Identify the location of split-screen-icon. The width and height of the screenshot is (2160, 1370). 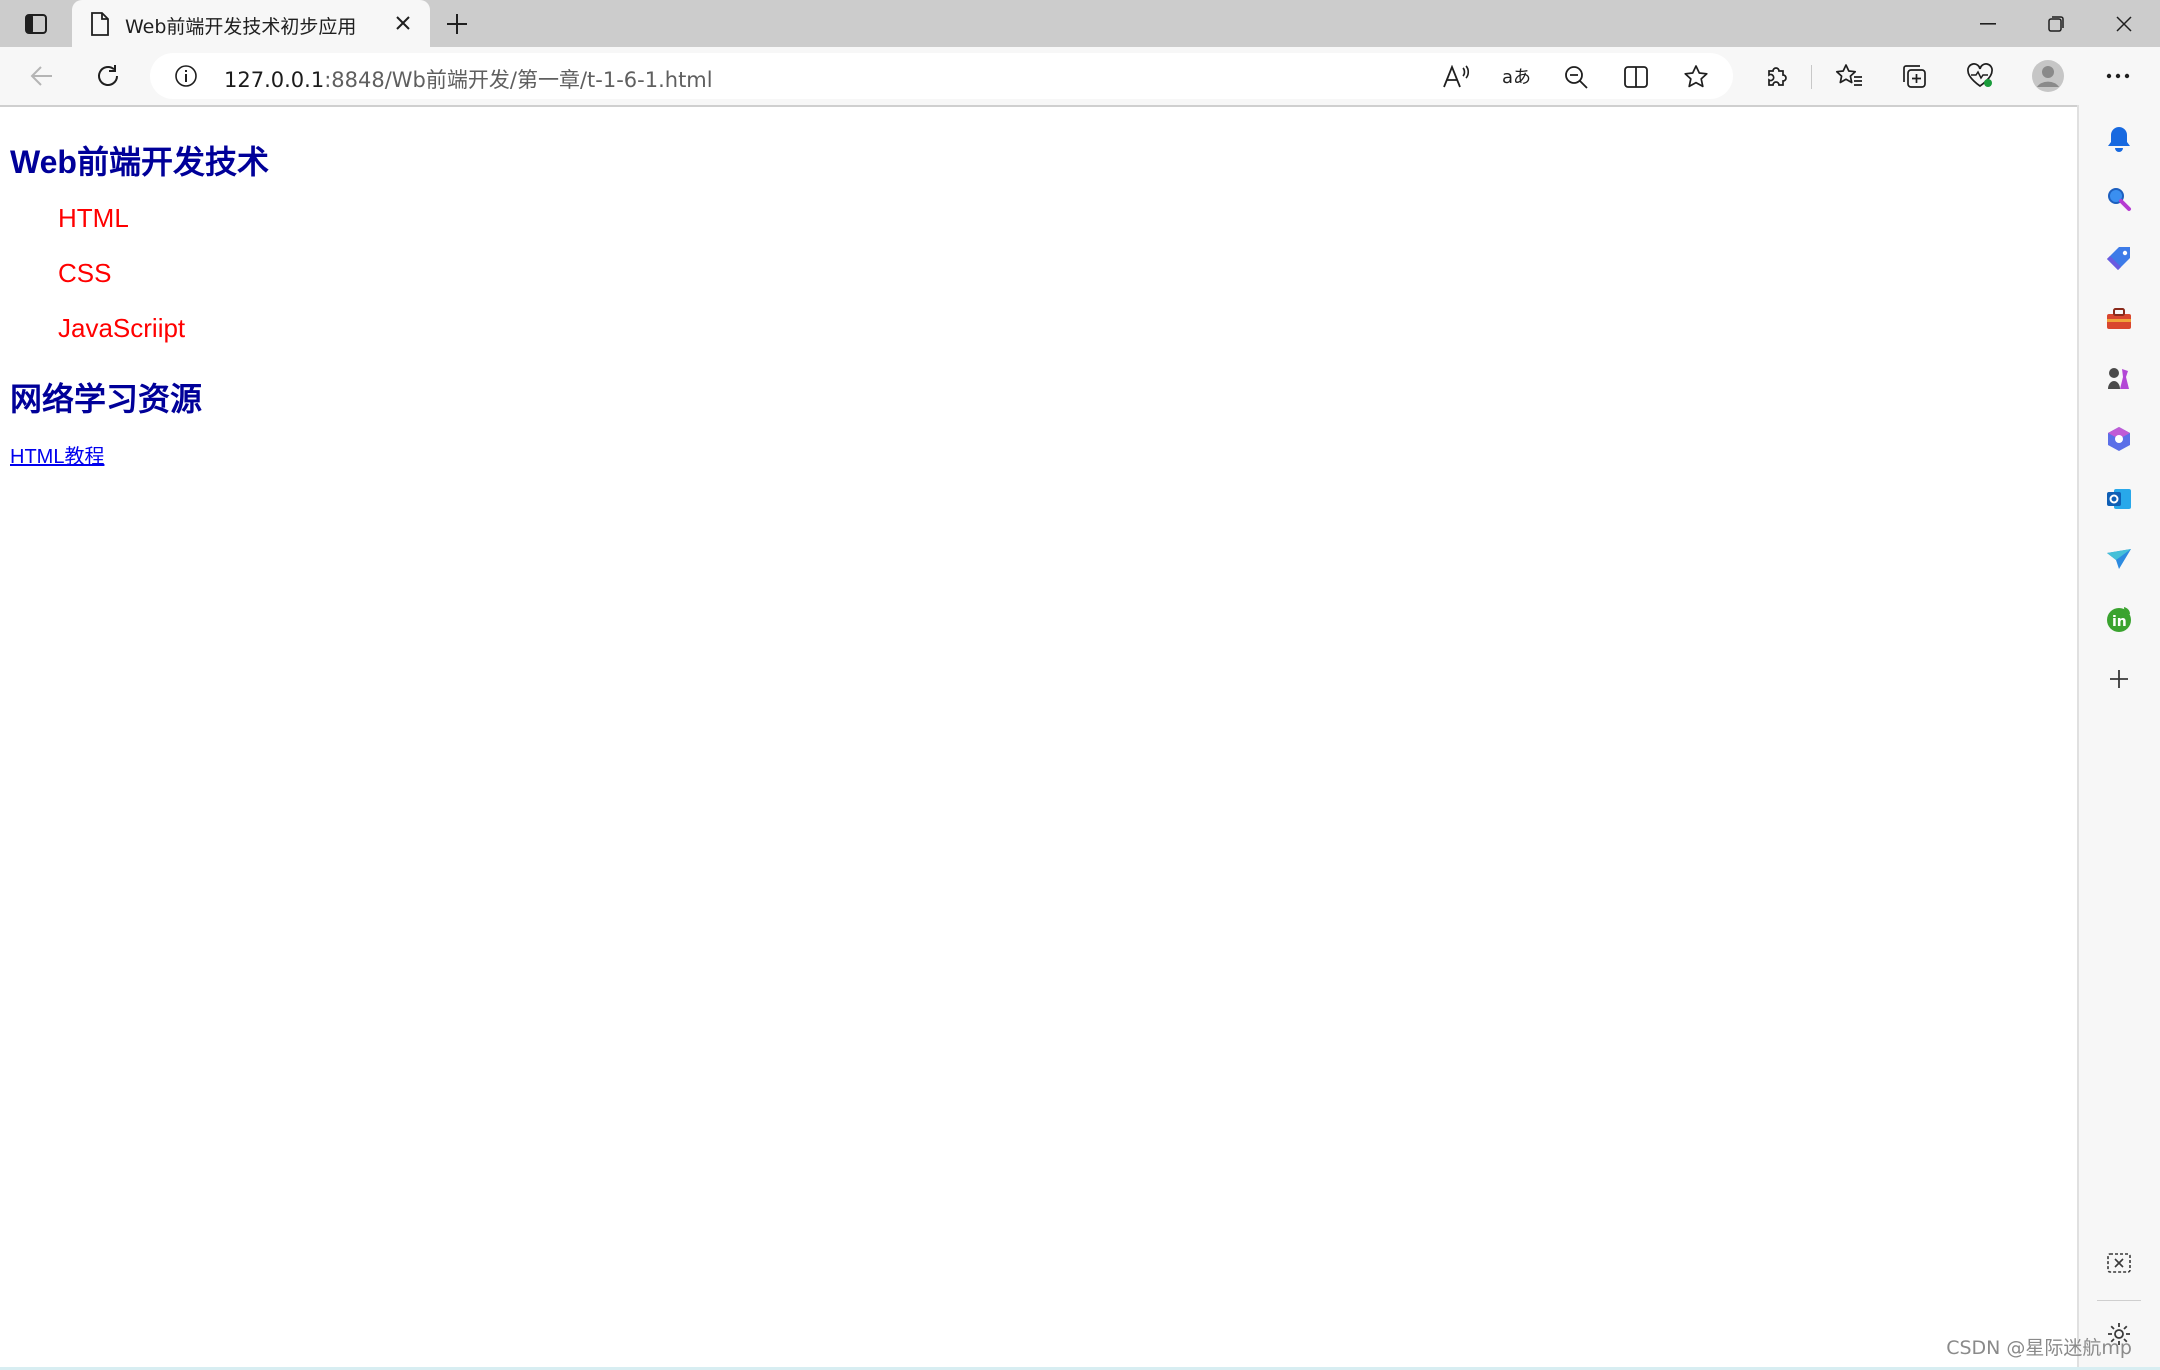
(1636, 77).